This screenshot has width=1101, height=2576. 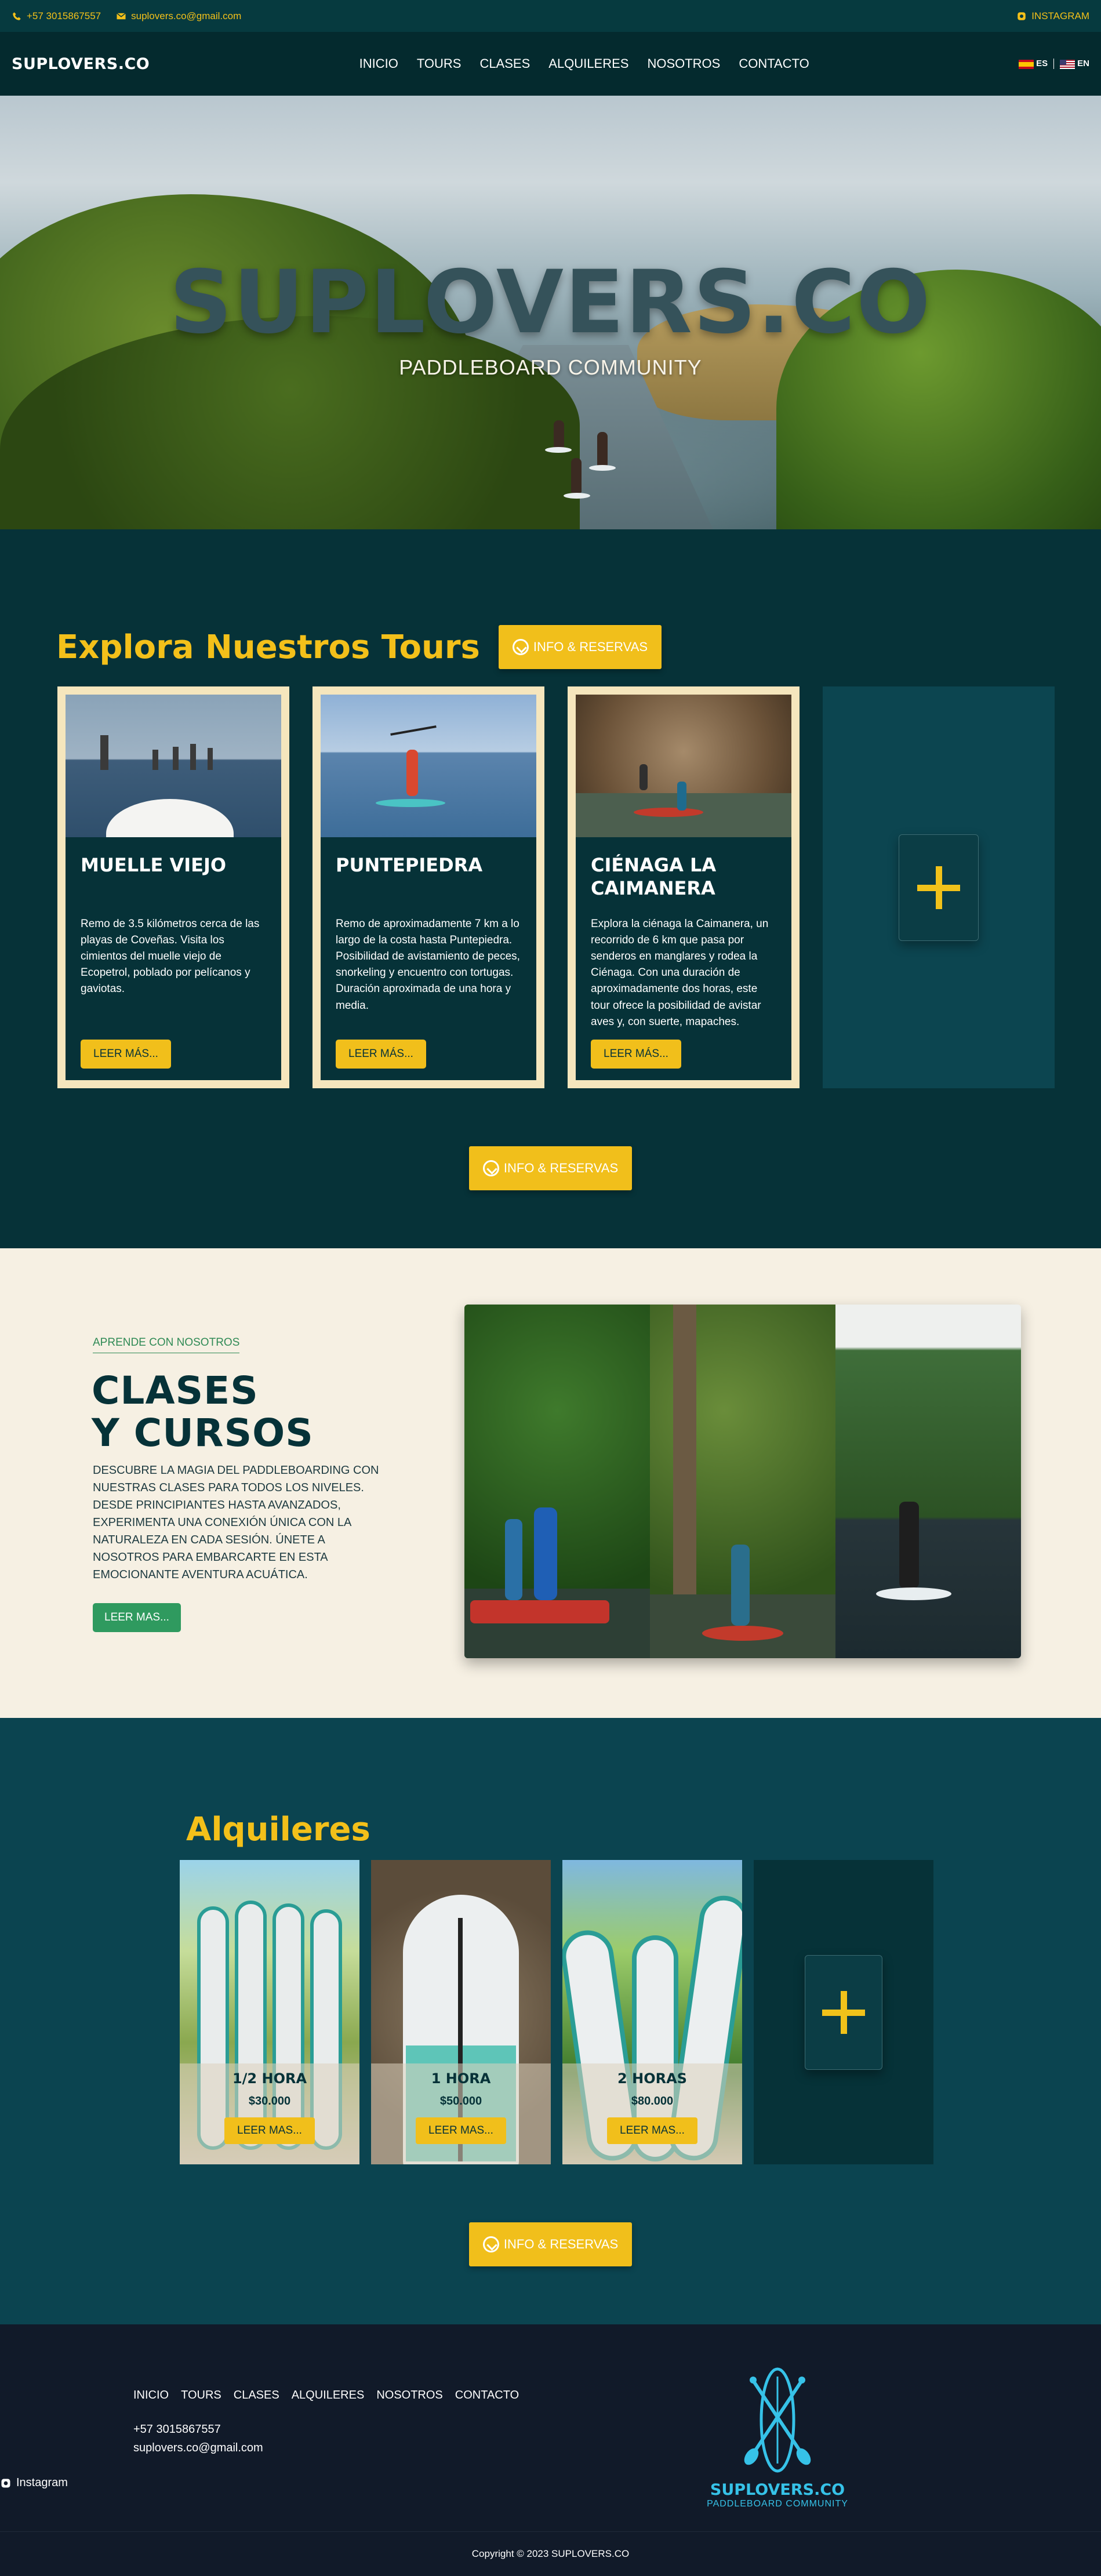 What do you see at coordinates (151, 2395) in the screenshot?
I see `footer-link-inicio: INICIO` at bounding box center [151, 2395].